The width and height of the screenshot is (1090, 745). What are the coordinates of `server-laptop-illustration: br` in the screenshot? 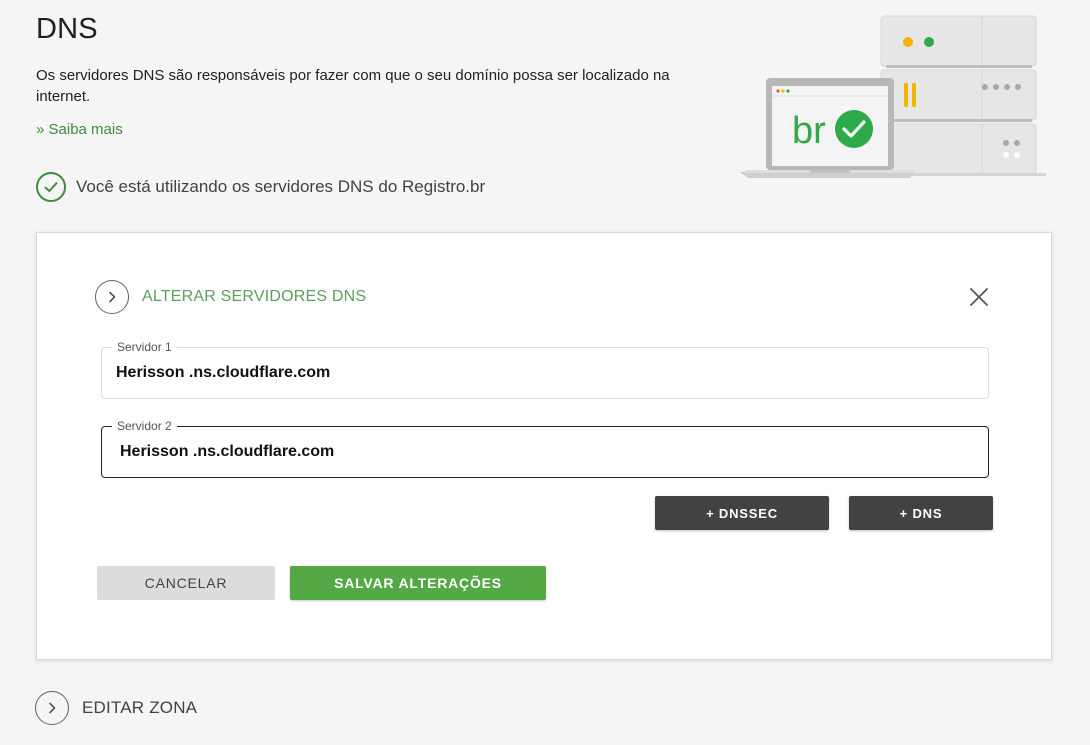 It's located at (893, 96).